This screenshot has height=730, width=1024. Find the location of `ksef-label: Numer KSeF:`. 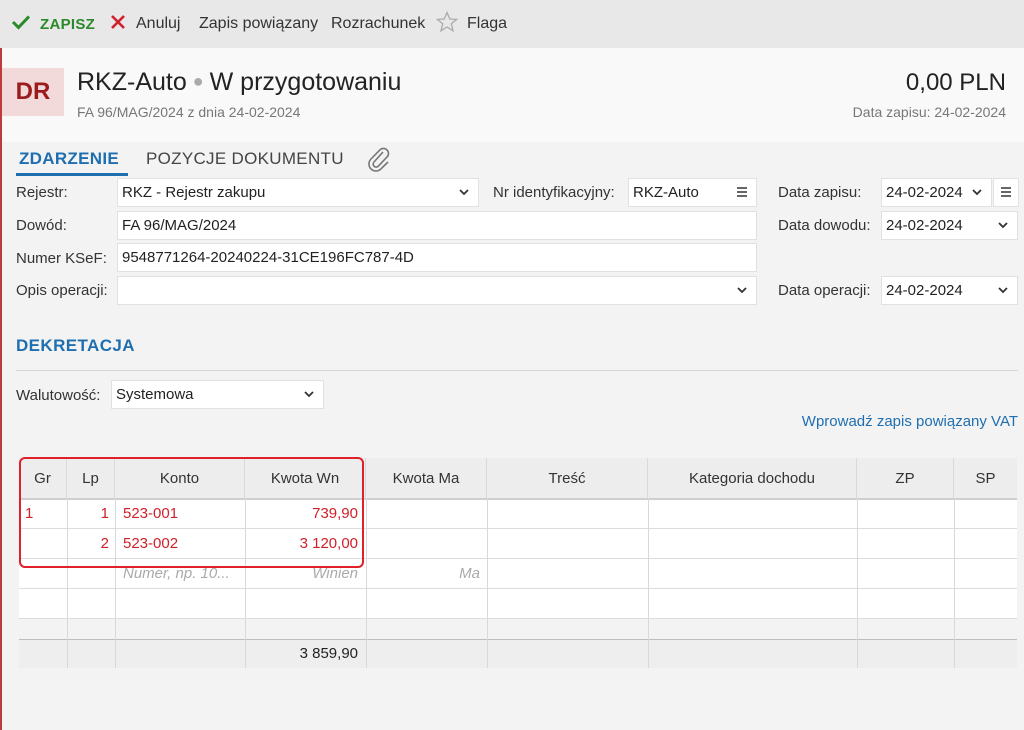

ksef-label: Numer KSeF: is located at coordinates (61, 258).